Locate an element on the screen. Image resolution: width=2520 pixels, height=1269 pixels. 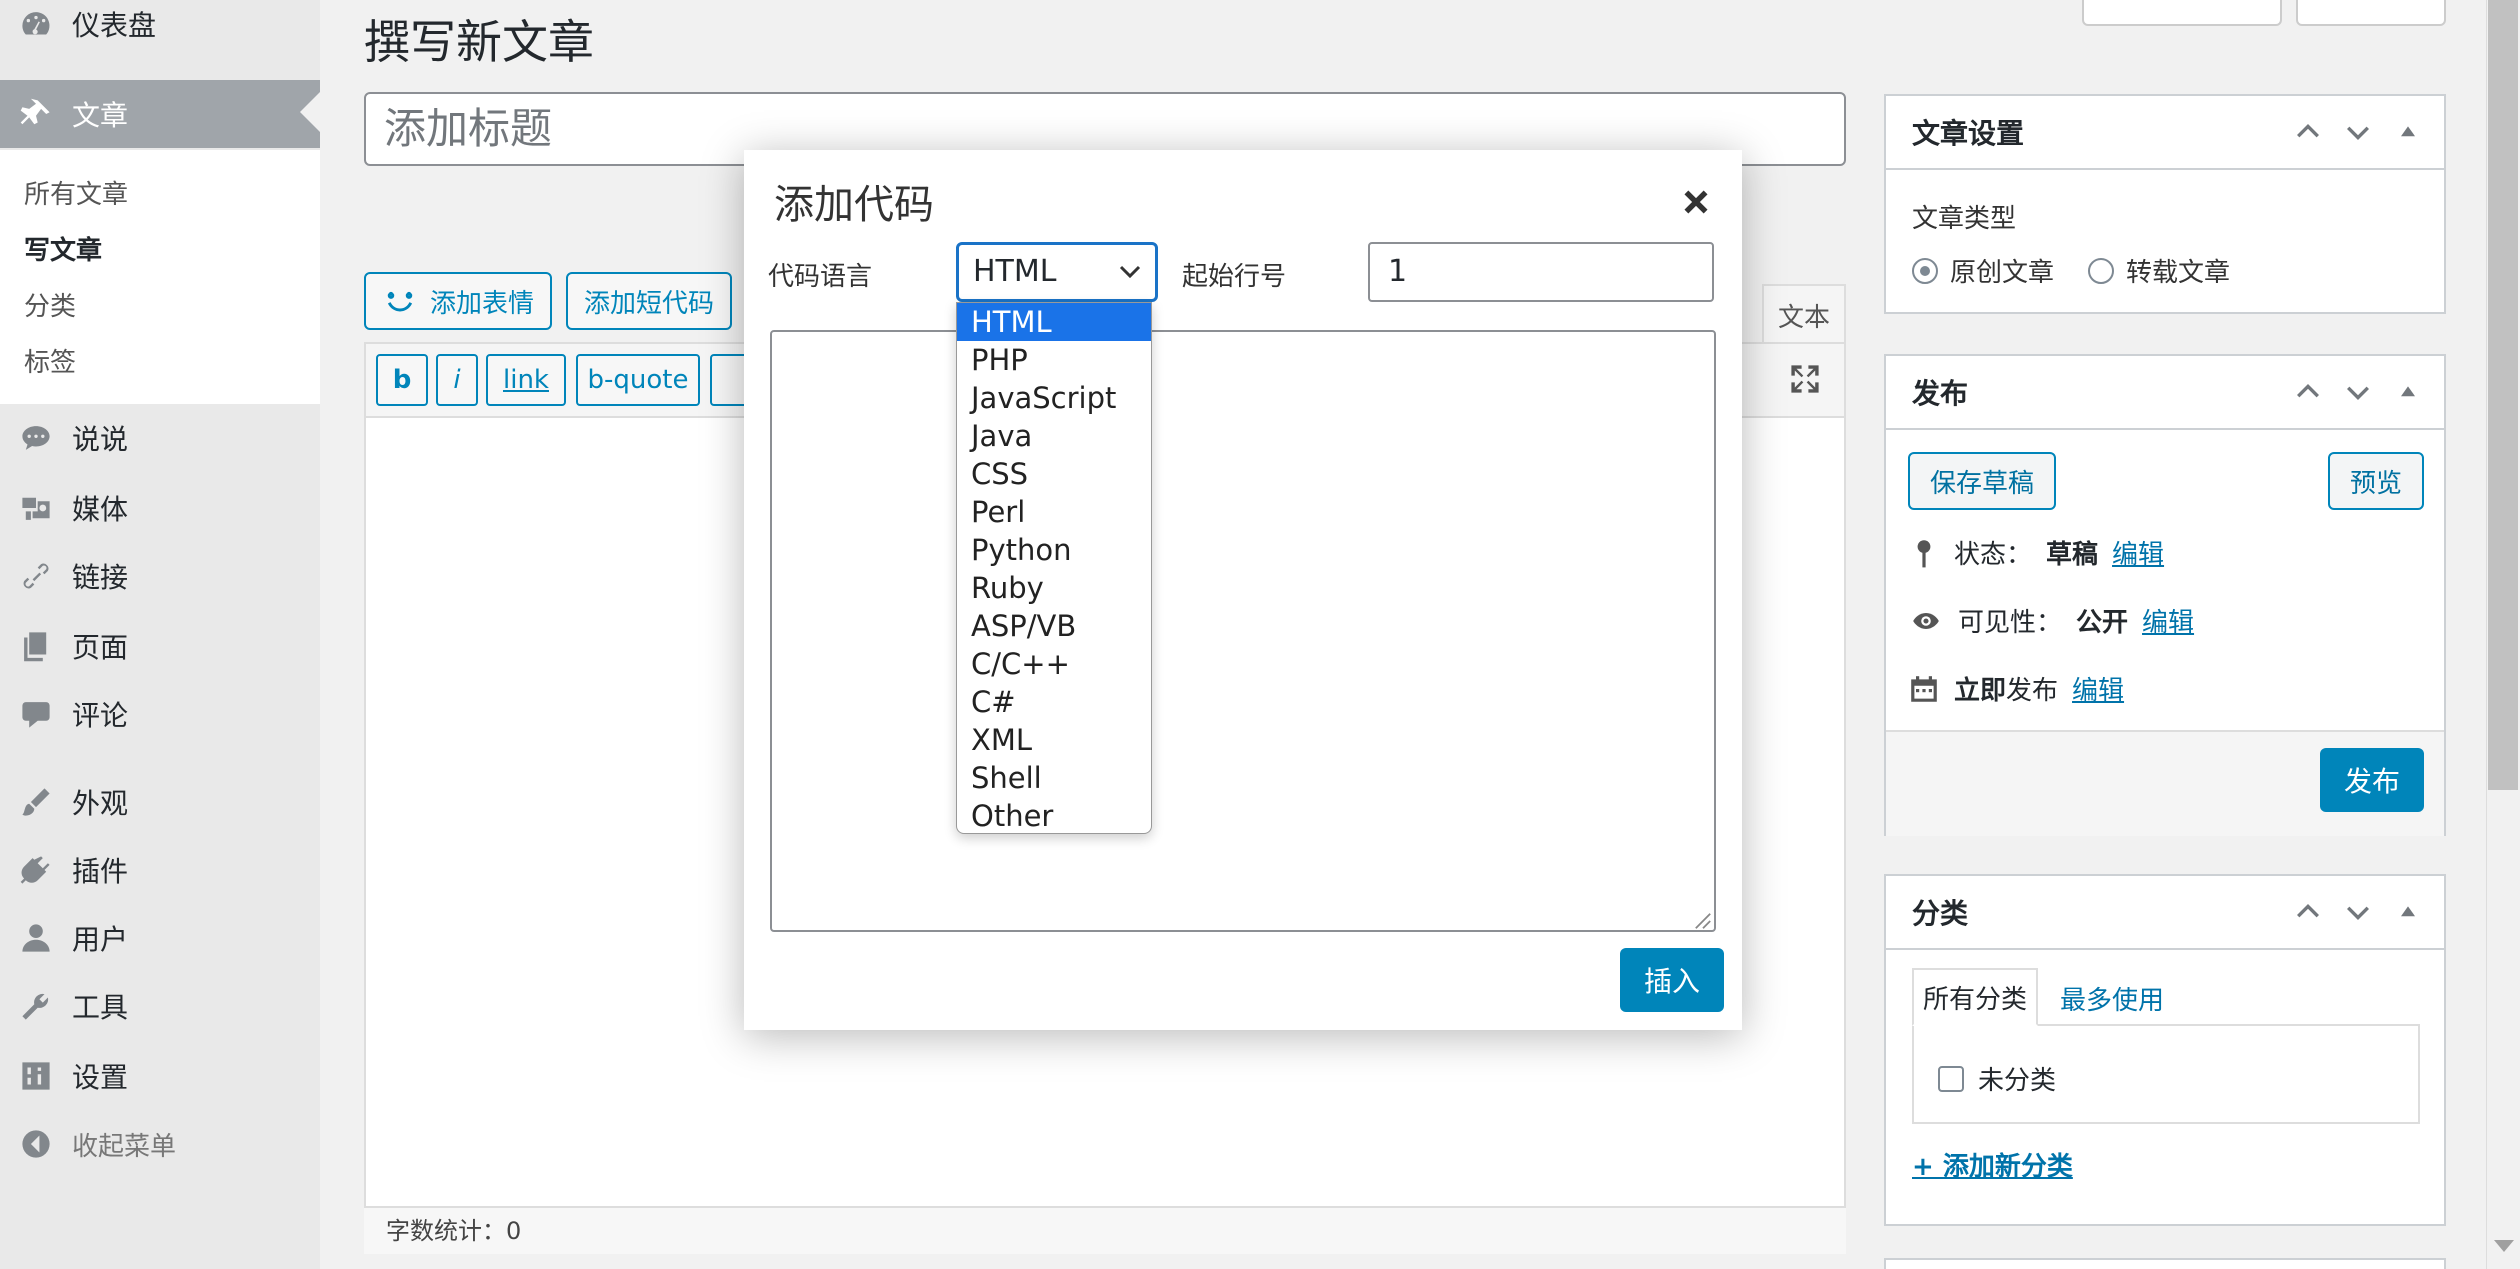
categories-header: 分类 is located at coordinates (2165, 913).